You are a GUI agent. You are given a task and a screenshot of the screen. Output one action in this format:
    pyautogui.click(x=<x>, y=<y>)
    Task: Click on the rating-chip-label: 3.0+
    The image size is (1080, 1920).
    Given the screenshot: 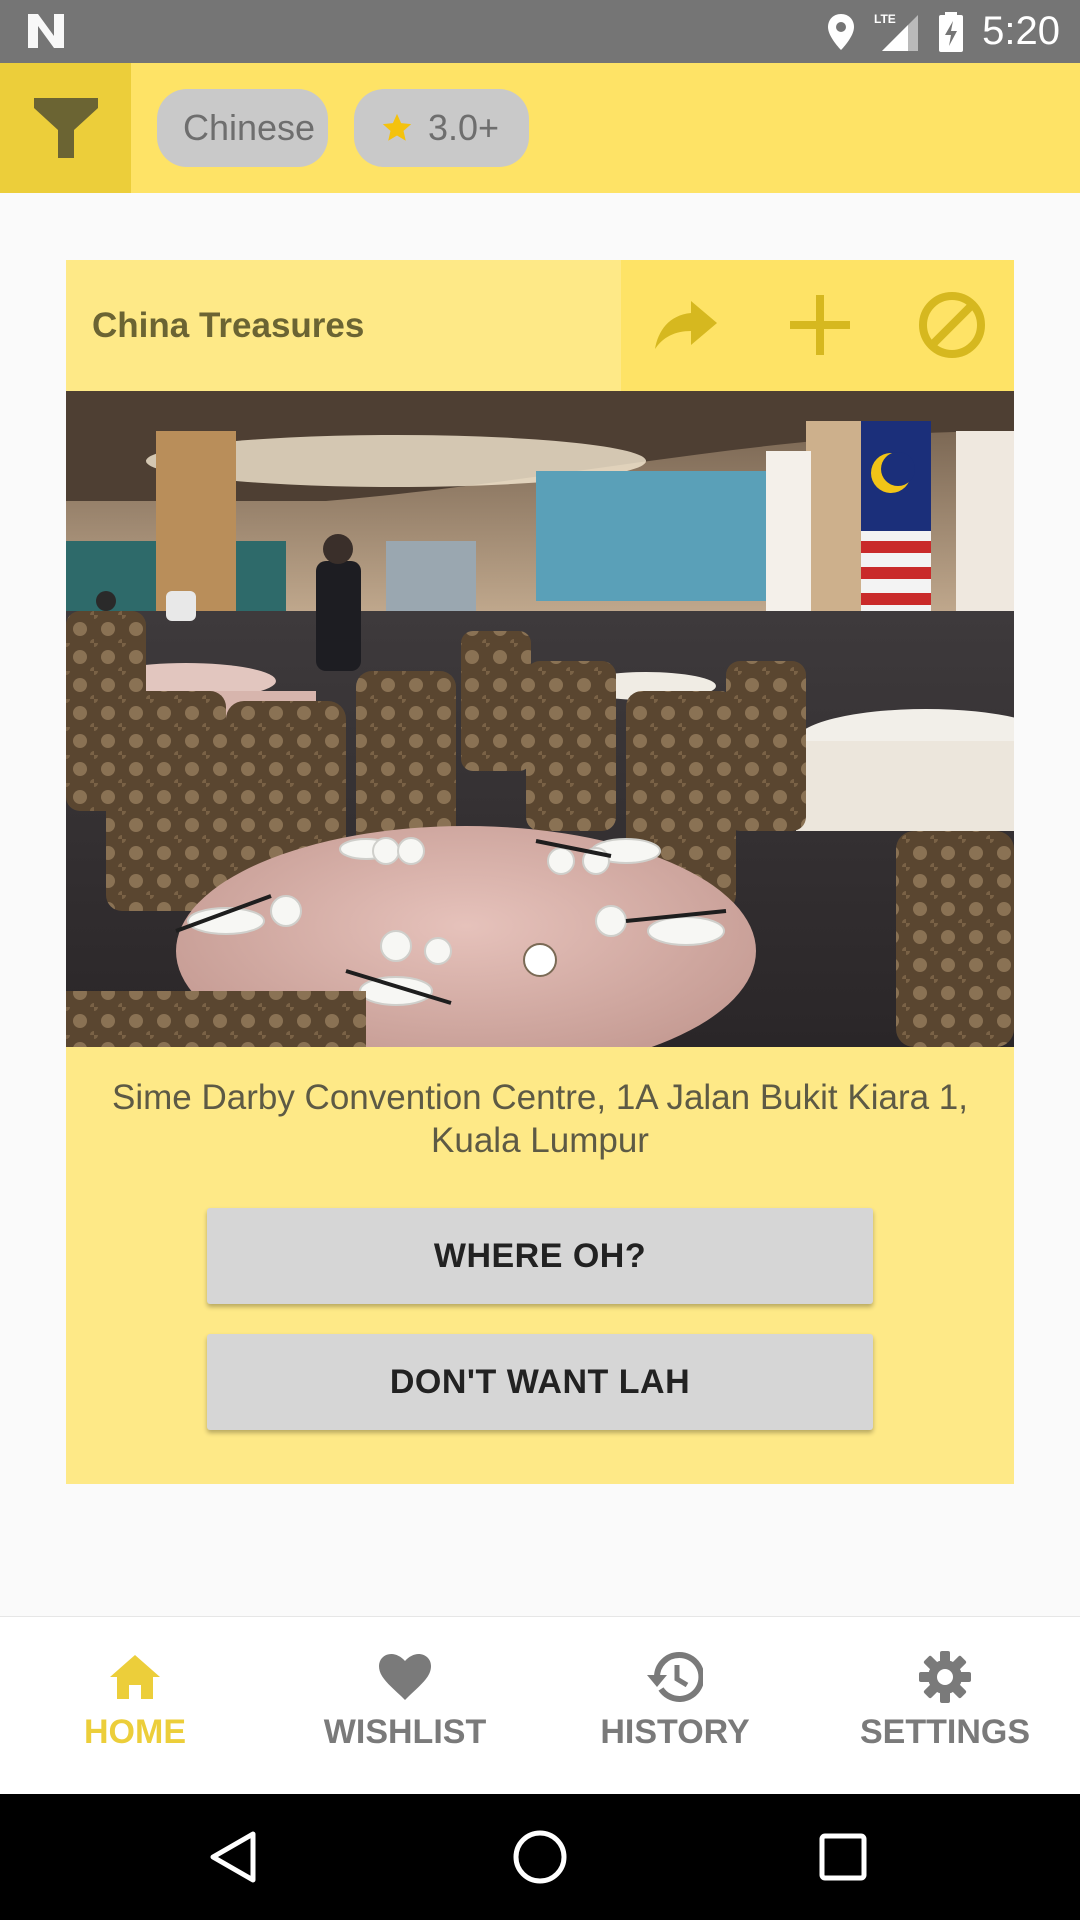 What is the action you would take?
    pyautogui.click(x=464, y=127)
    